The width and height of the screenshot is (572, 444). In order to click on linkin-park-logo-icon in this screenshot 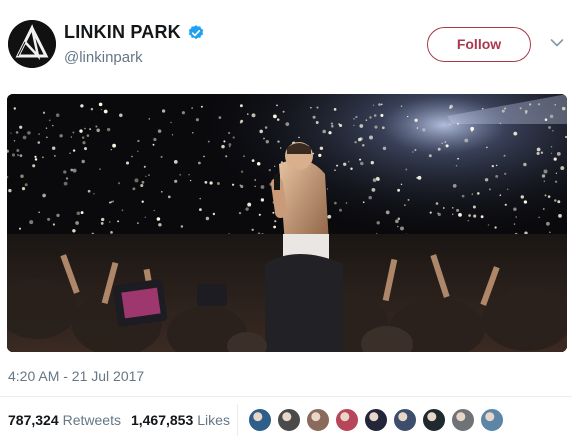, I will do `click(32, 44)`.